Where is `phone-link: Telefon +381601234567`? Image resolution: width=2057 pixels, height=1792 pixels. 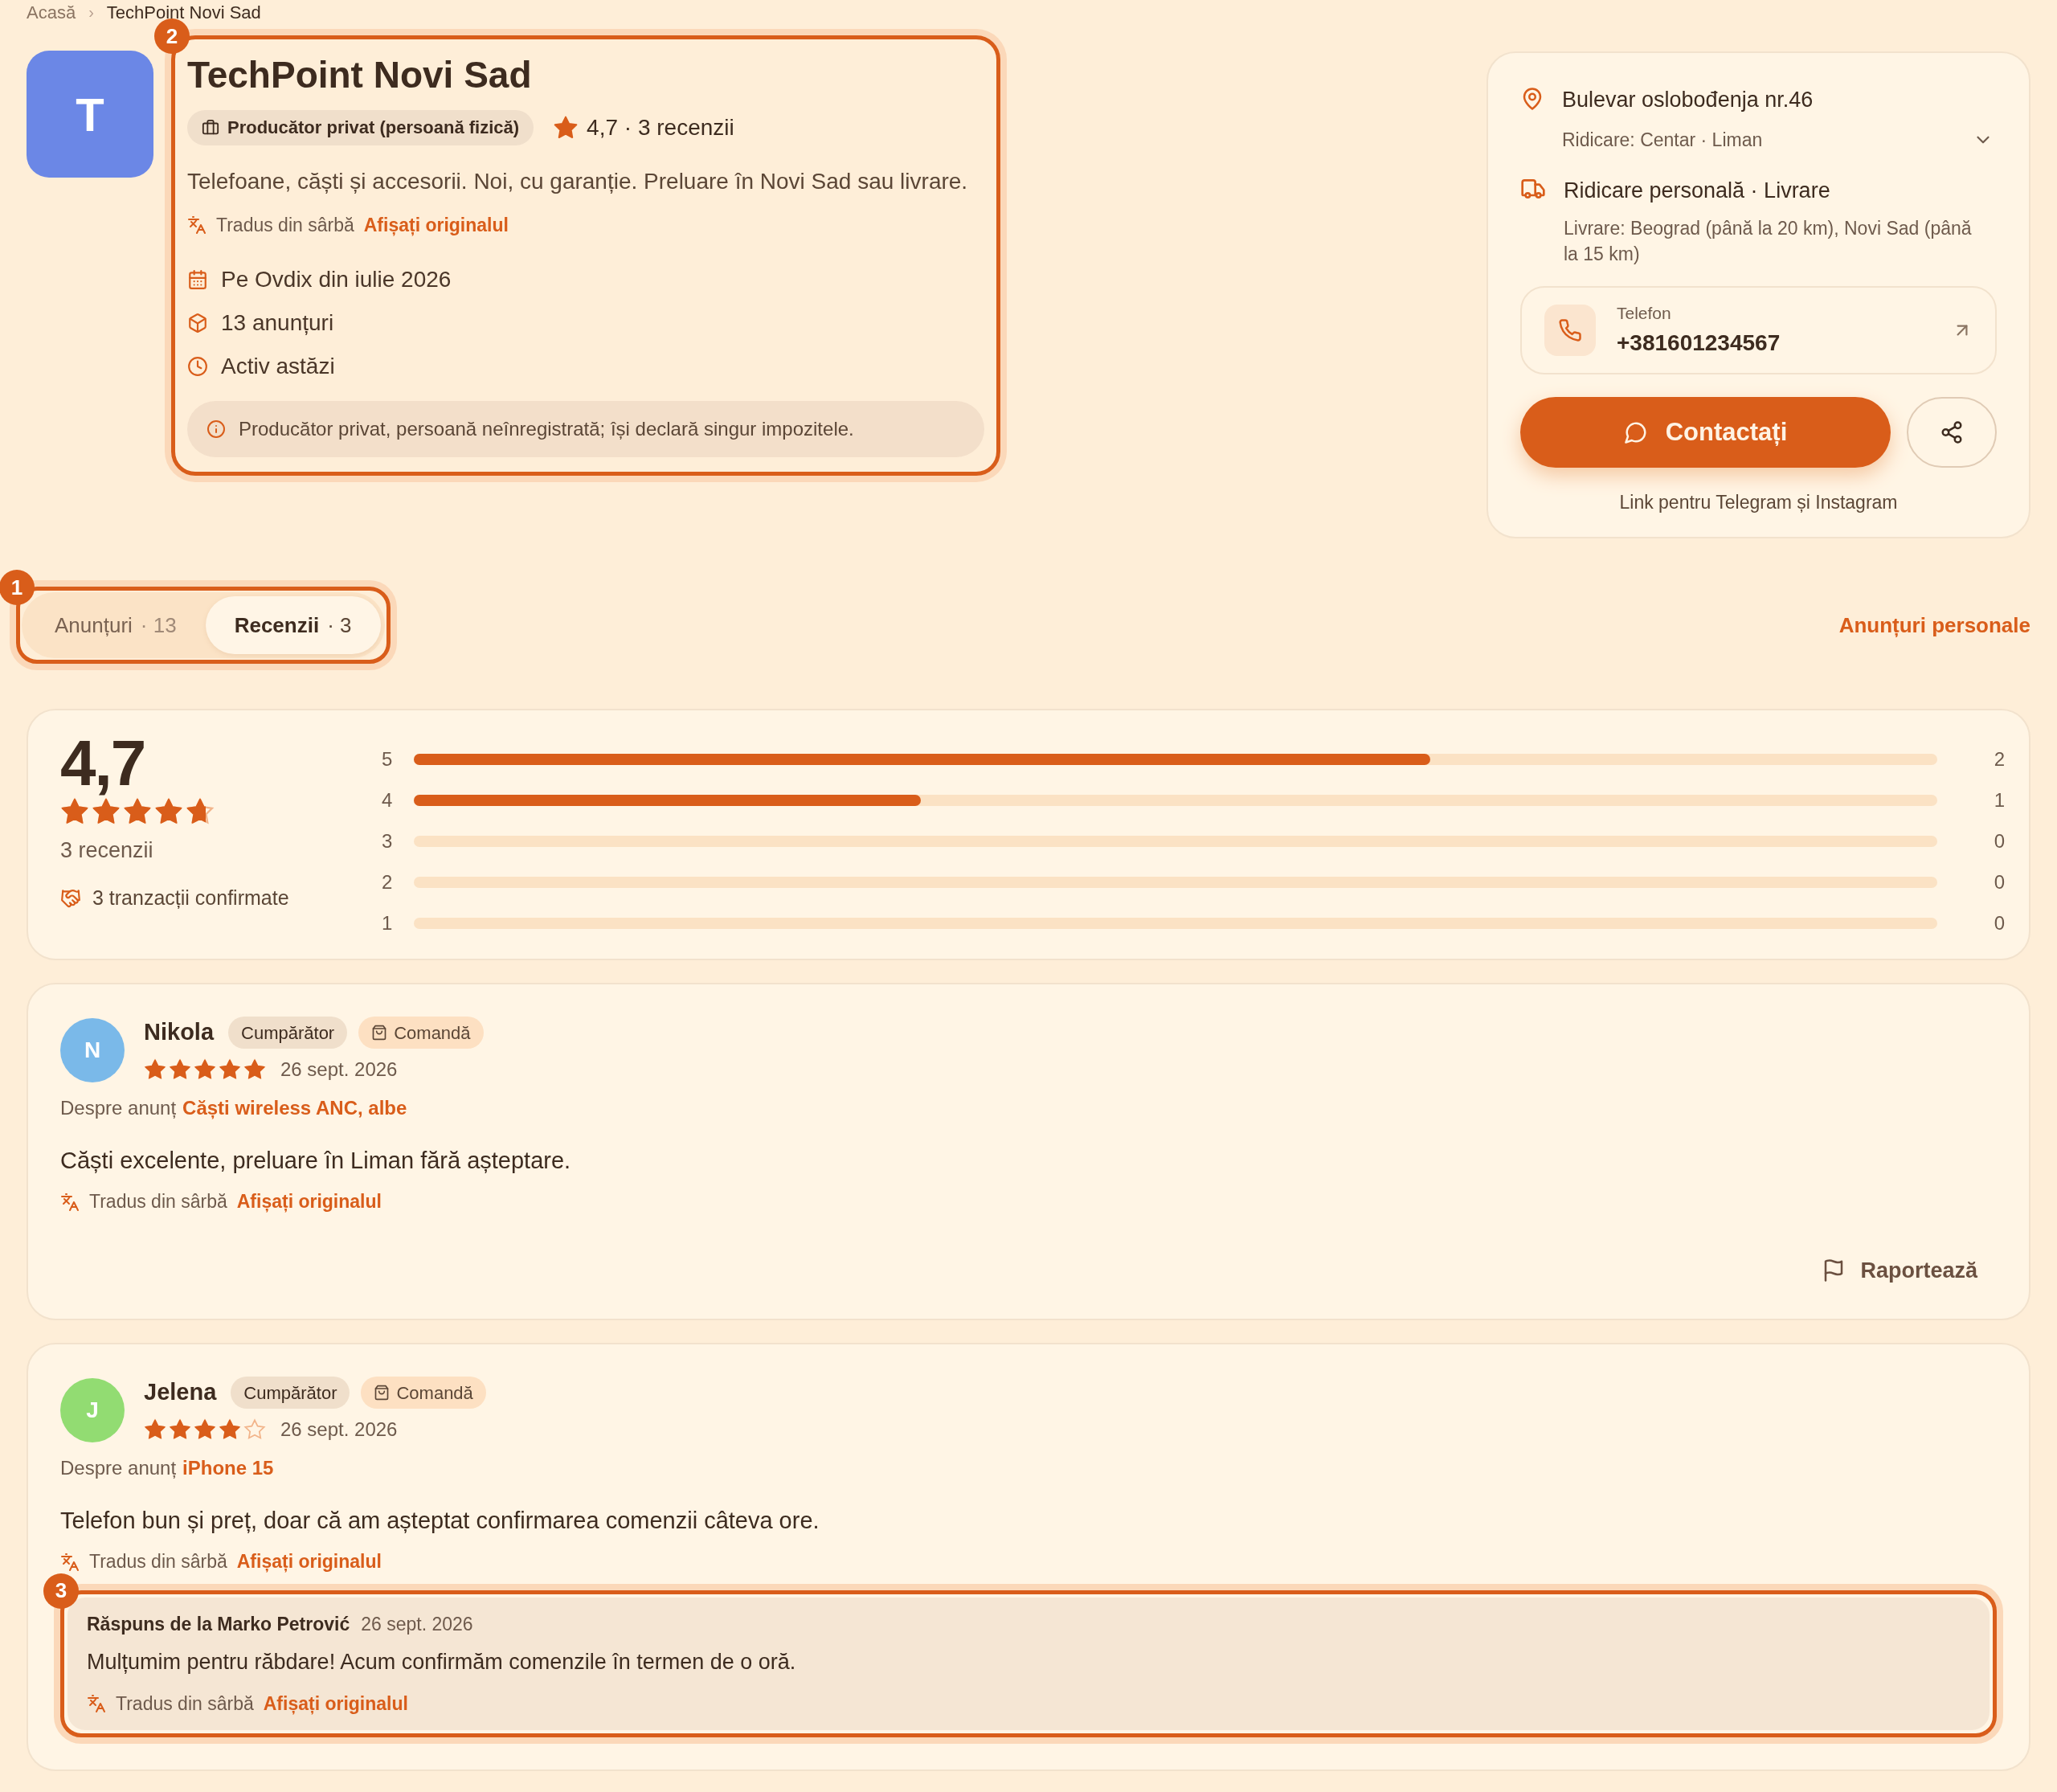
phone-link: Telefon +381601234567 is located at coordinates (1758, 329).